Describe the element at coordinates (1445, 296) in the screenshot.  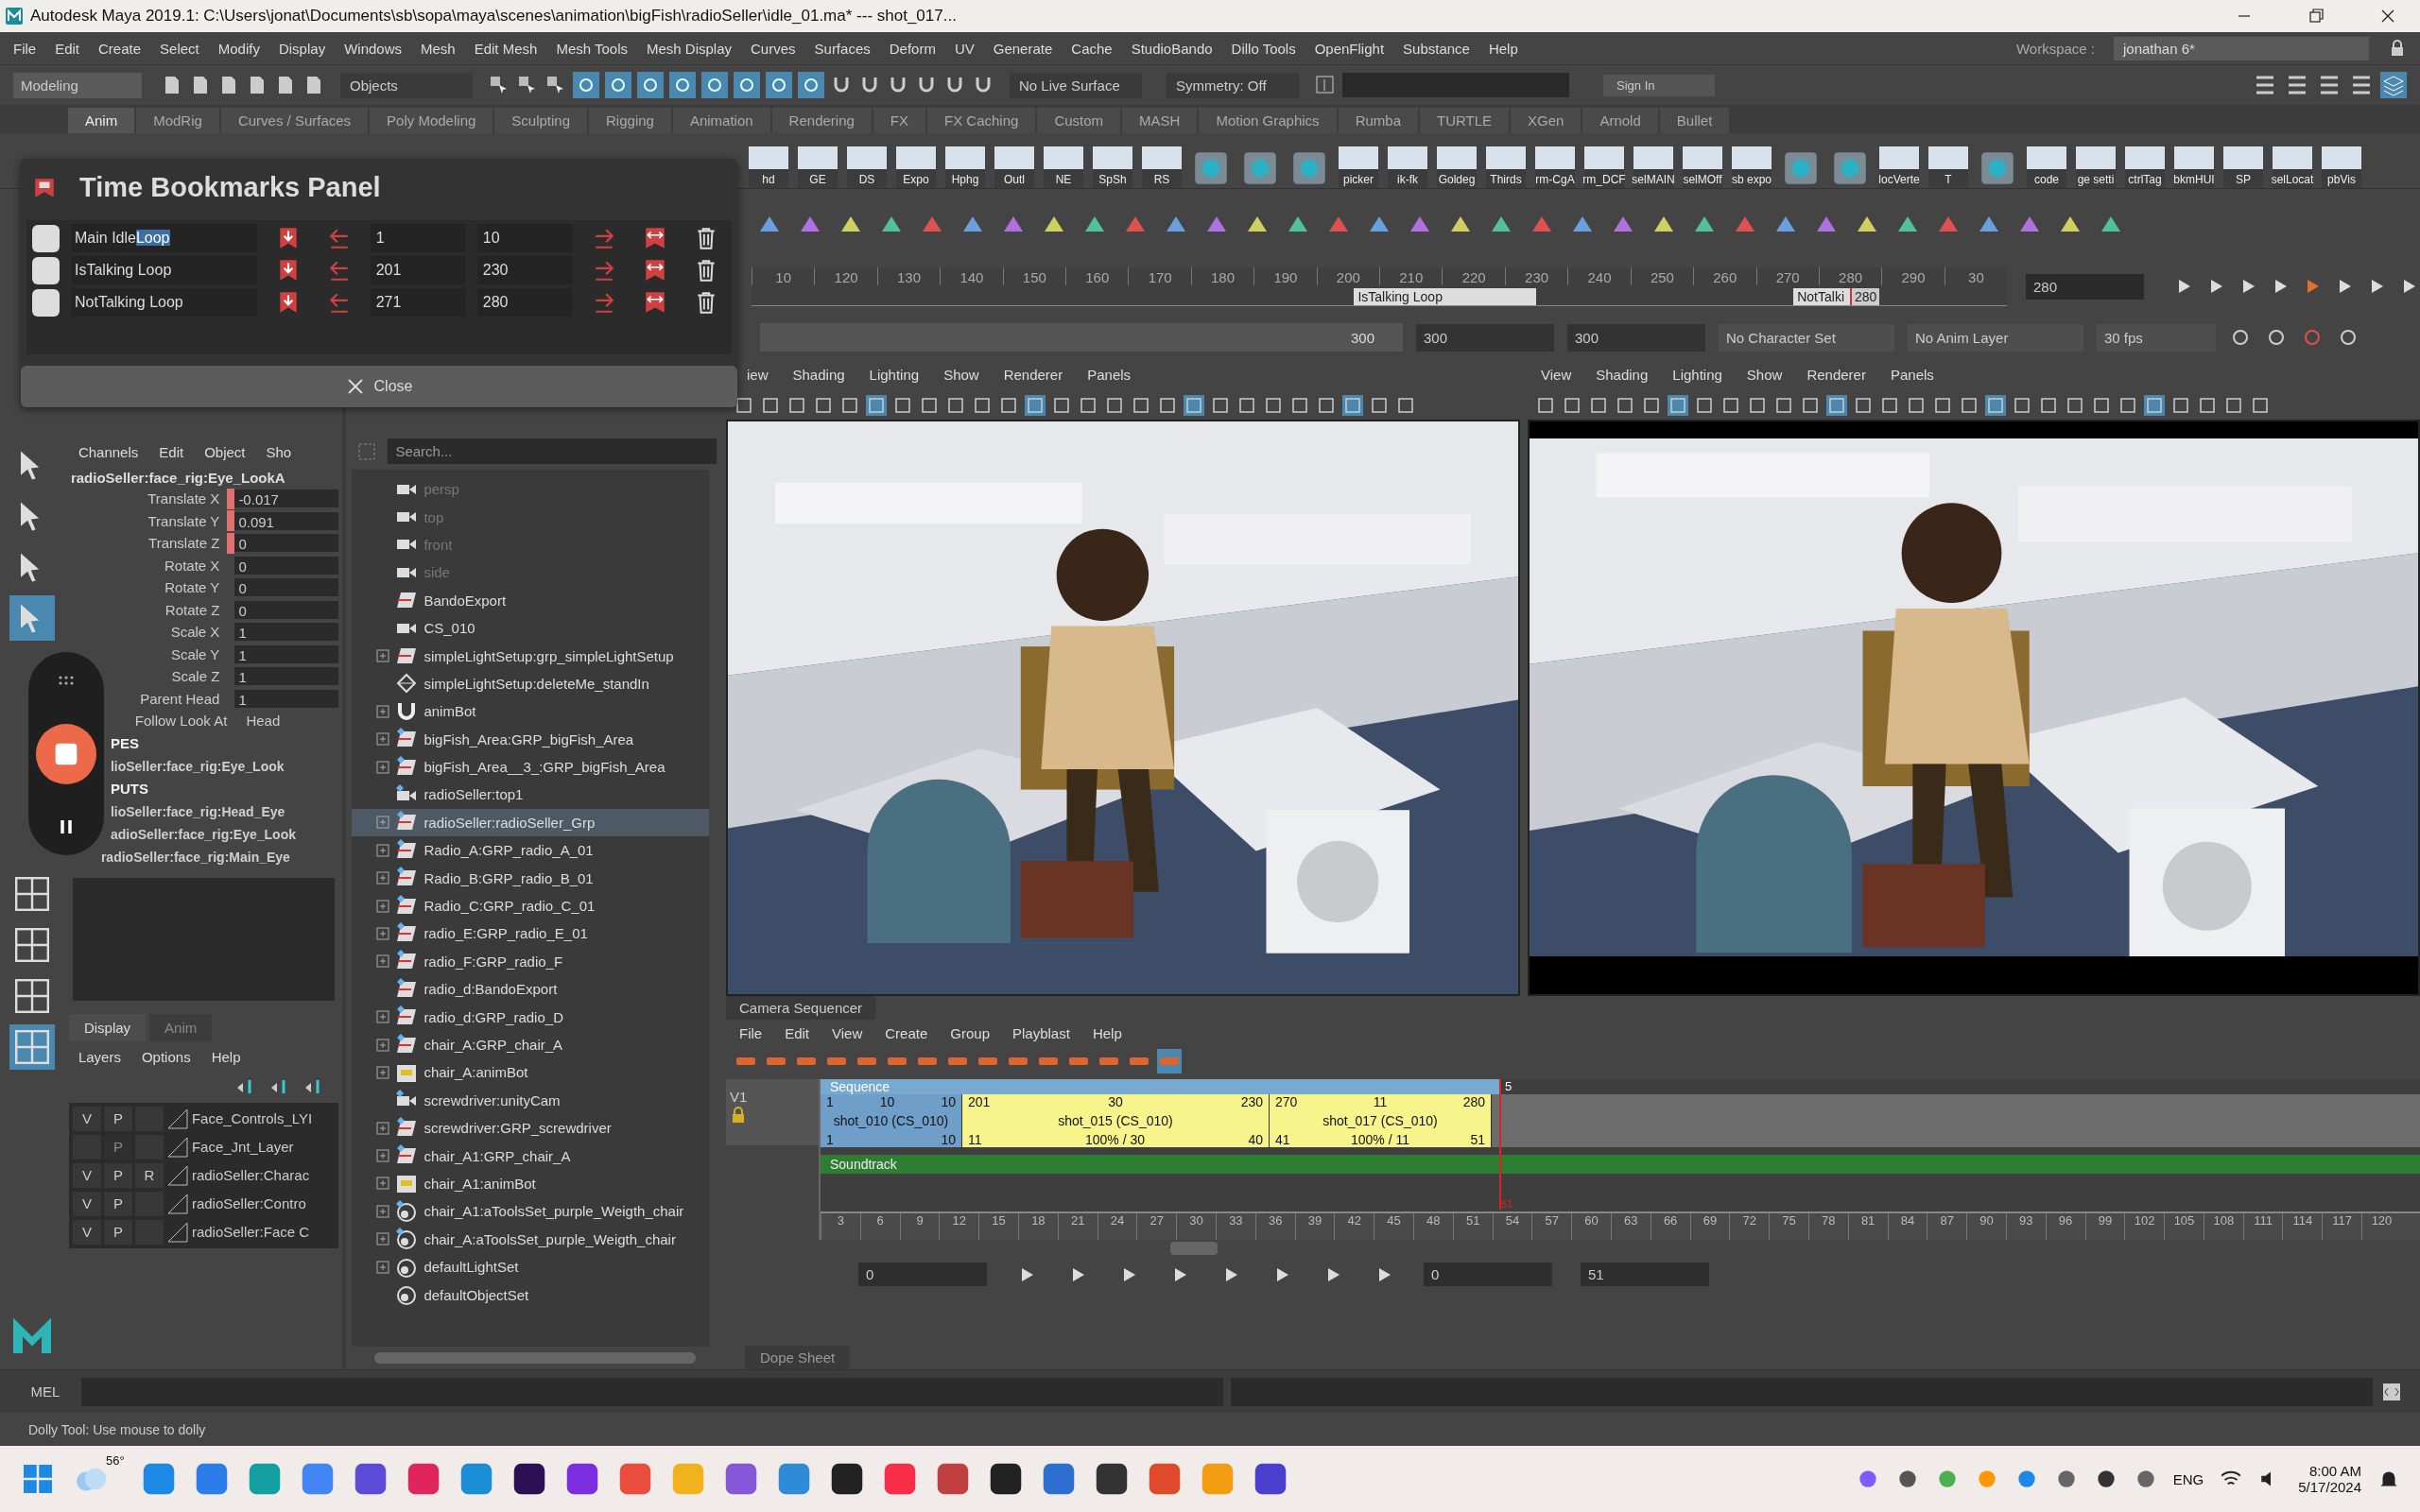
I see `time-bookmark: IsTalking Loop` at that location.